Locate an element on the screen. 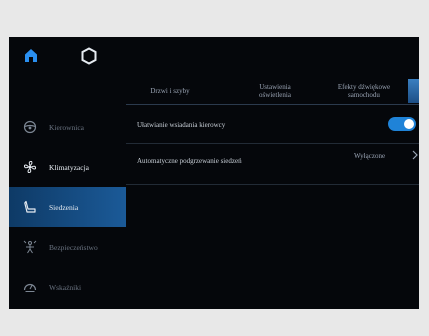 The width and height of the screenshot is (429, 336). hexagon-icon is located at coordinates (89, 56).